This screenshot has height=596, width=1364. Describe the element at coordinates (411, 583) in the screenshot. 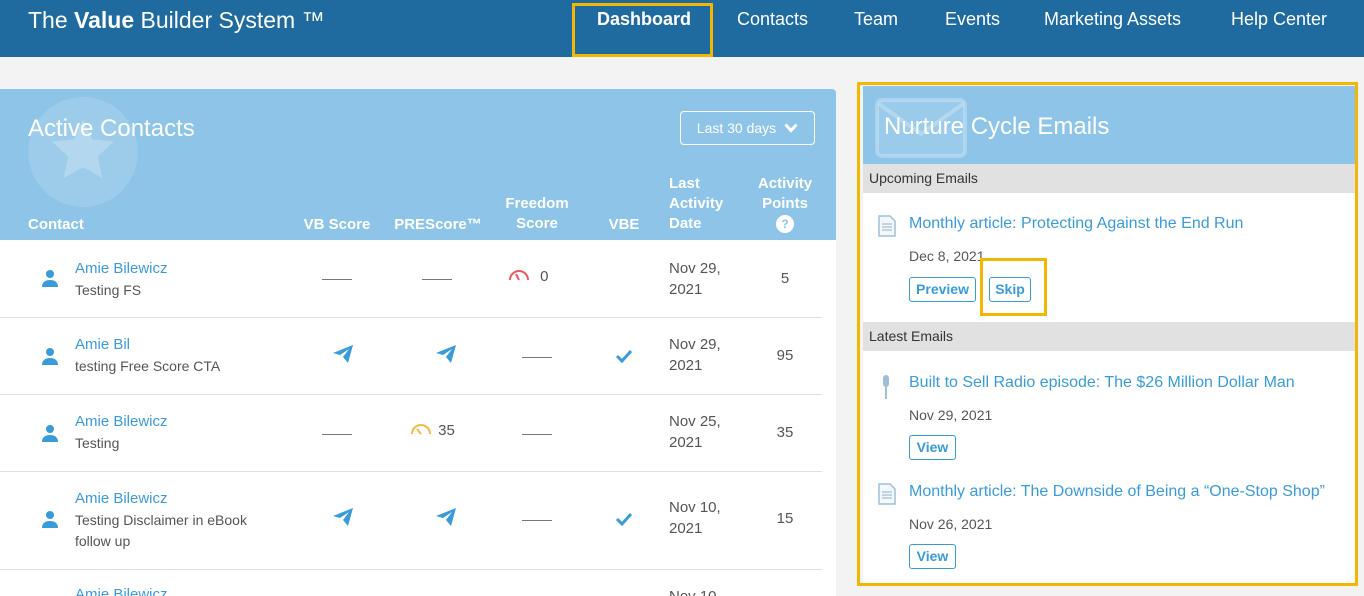

I see `table-row: Amie Bilewicz Nov 10,` at that location.